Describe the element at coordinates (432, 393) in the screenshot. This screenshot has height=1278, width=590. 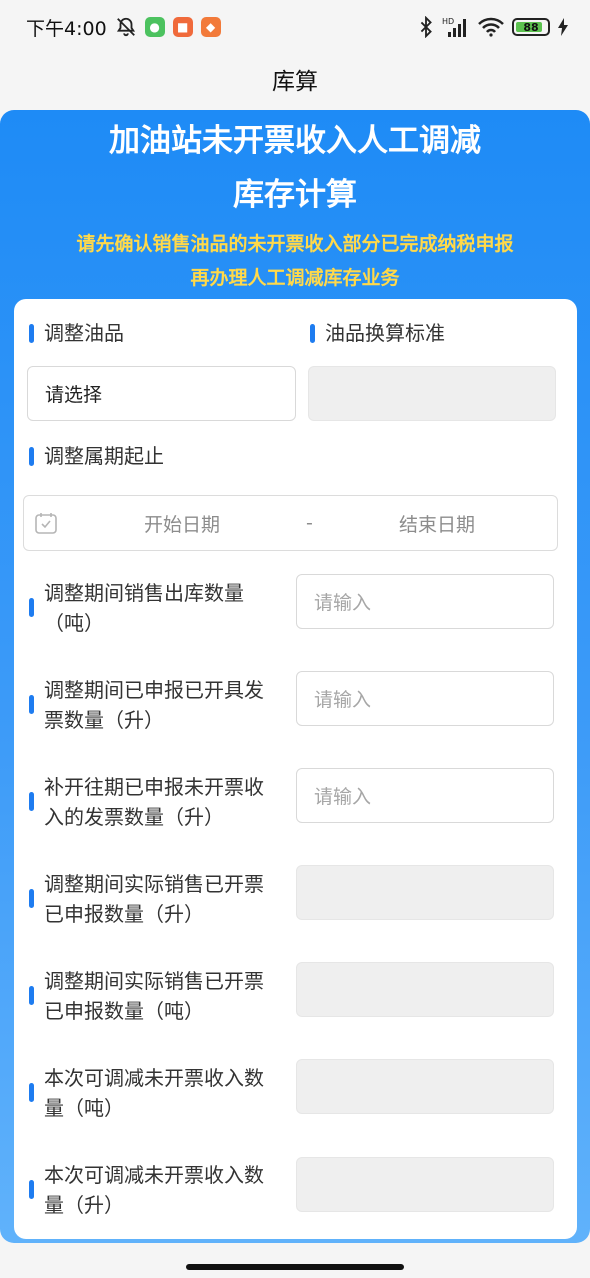
I see `conversion-field` at that location.